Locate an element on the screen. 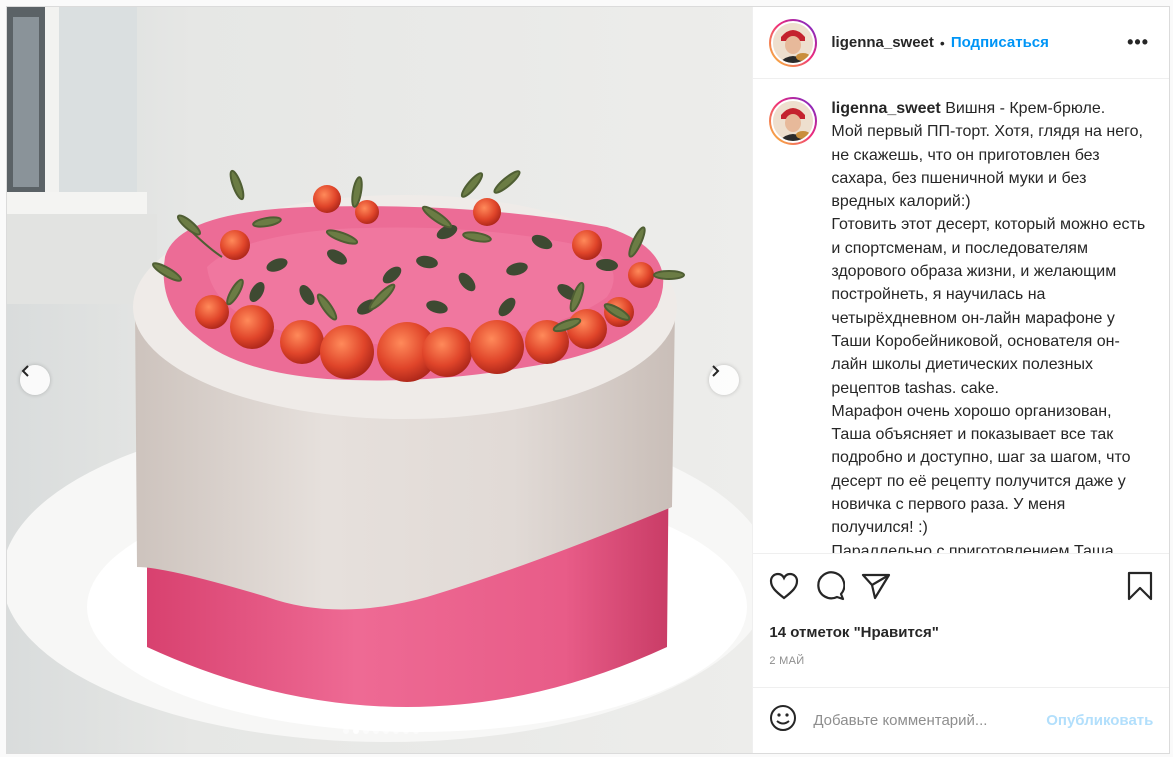 This screenshot has height=757, width=1173. likes-count: 14 отметок "Нравится" is located at coordinates (961, 632).